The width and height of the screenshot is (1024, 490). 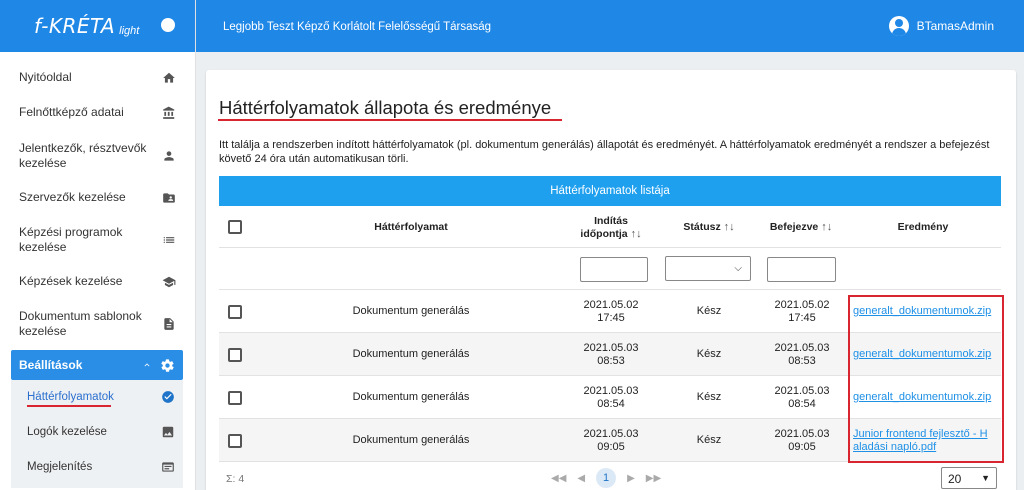 What do you see at coordinates (71, 112) in the screenshot?
I see `sidebar-item-label: Felnőttképző adatai` at bounding box center [71, 112].